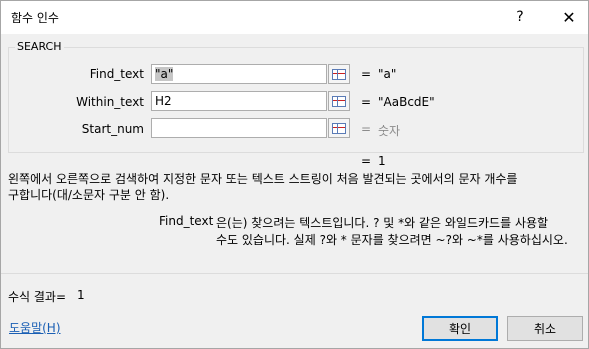  Describe the element at coordinates (382, 161) in the screenshot. I see `function-result-value: 1` at that location.